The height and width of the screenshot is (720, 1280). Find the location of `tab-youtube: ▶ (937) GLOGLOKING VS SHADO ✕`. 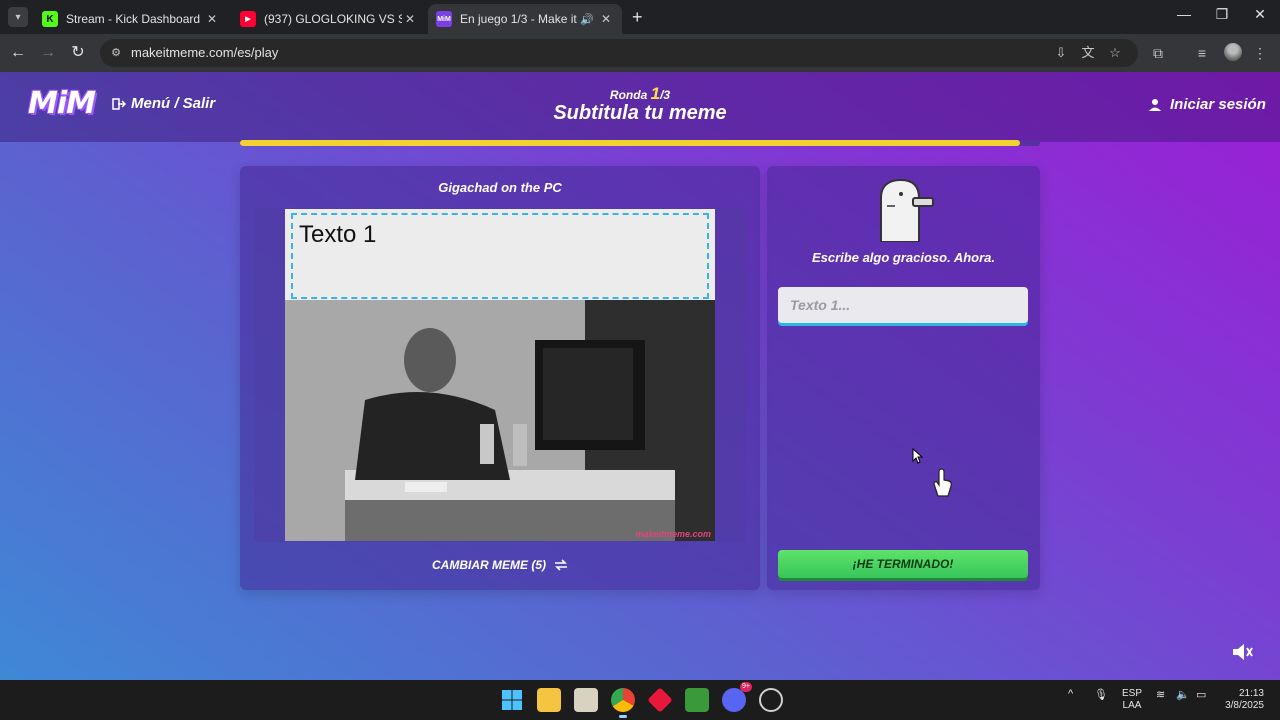

tab-youtube: ▶ (937) GLOGLOKING VS SHADO ✕ is located at coordinates (329, 19).